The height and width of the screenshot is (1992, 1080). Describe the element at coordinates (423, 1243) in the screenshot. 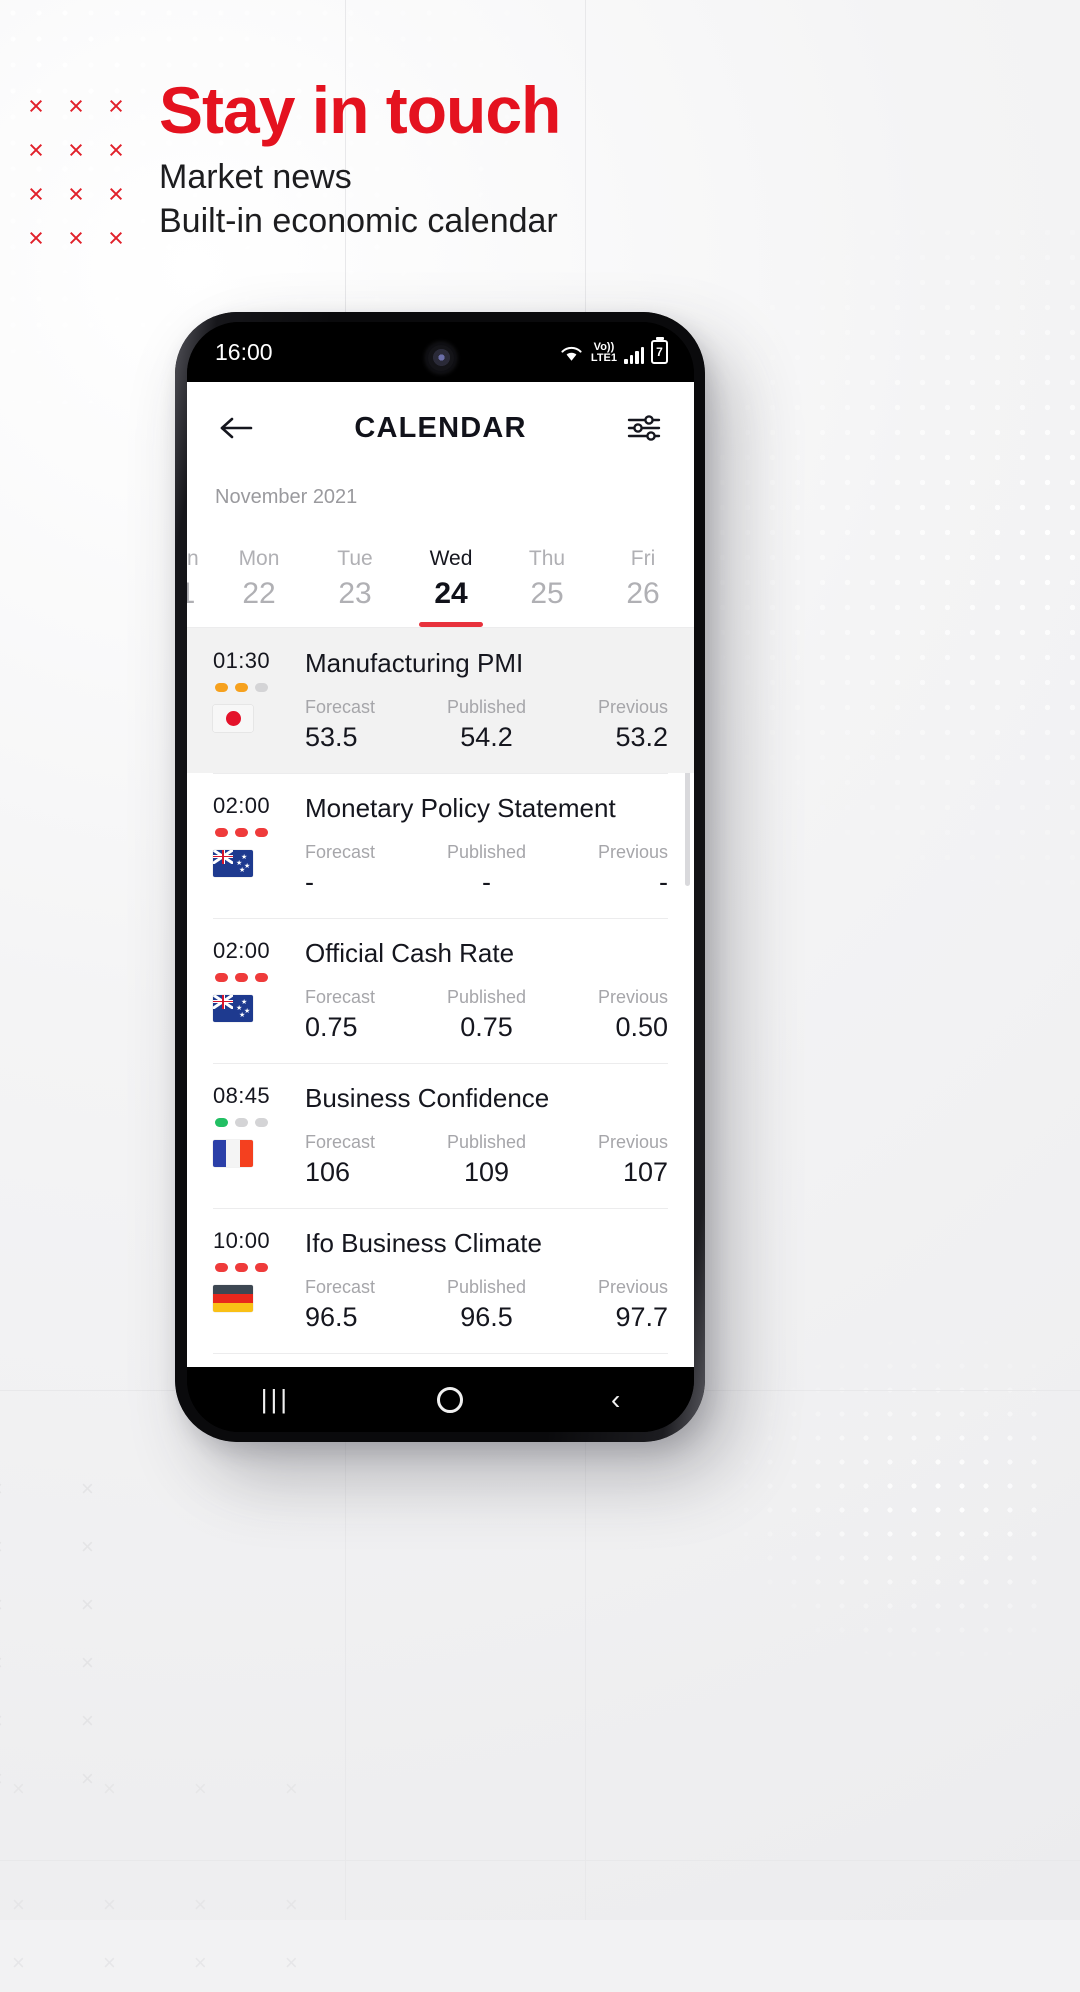

I see `event-title: Ifo Business Climate` at that location.